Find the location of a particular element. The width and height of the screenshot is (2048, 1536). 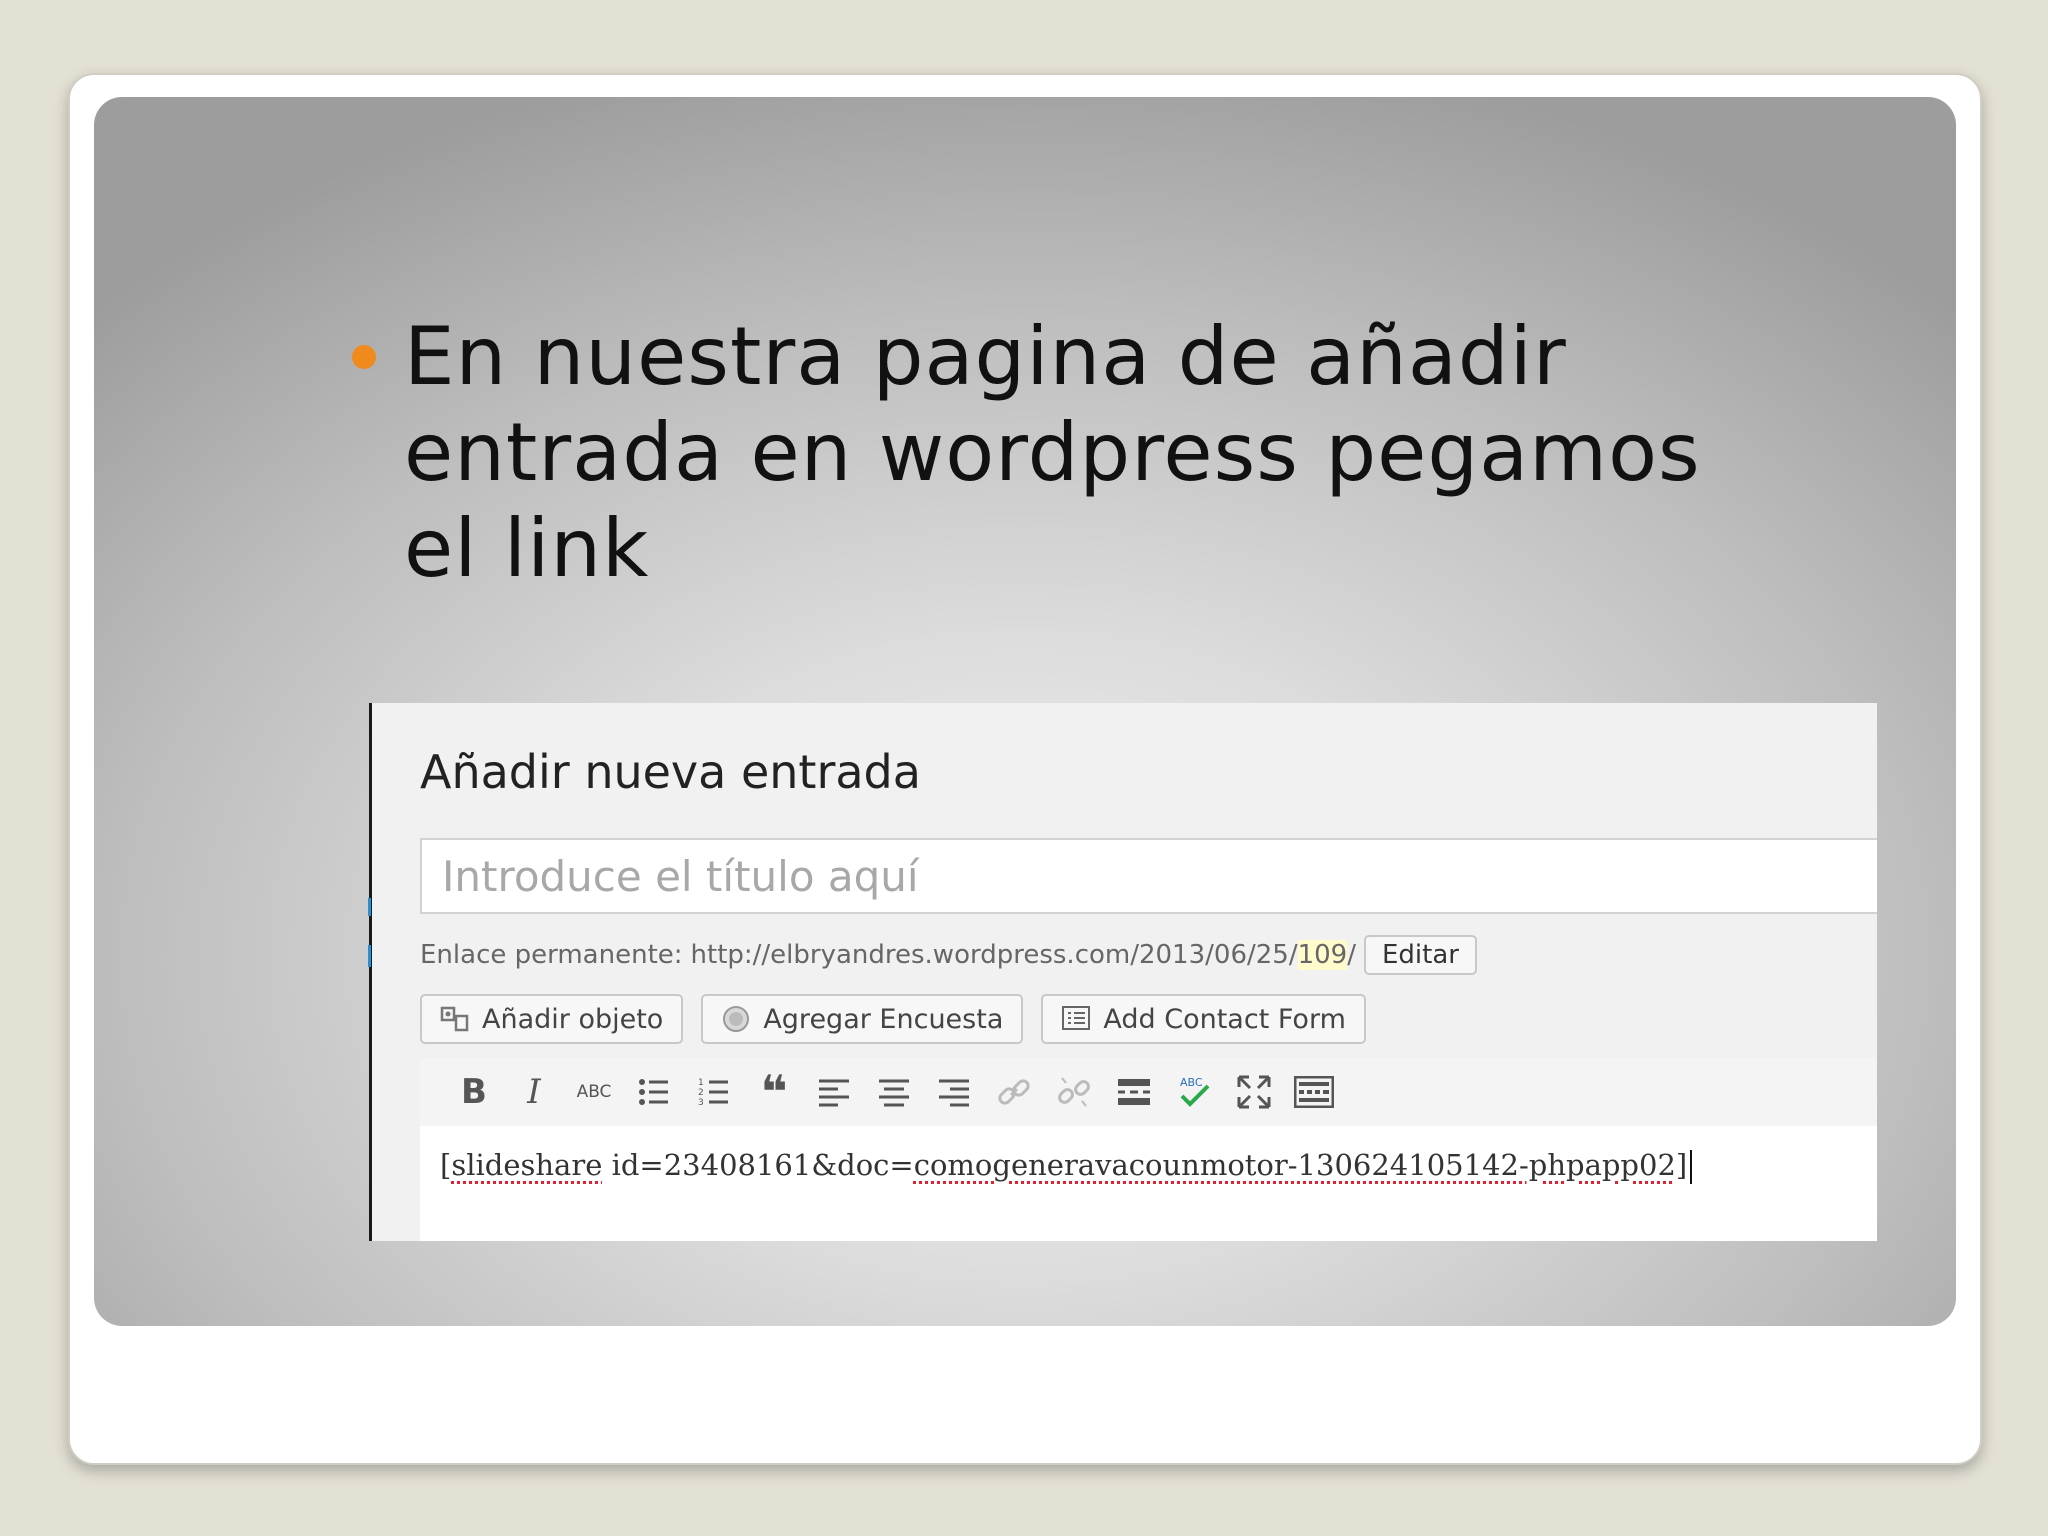

insert-more-icon is located at coordinates (1134, 1092).